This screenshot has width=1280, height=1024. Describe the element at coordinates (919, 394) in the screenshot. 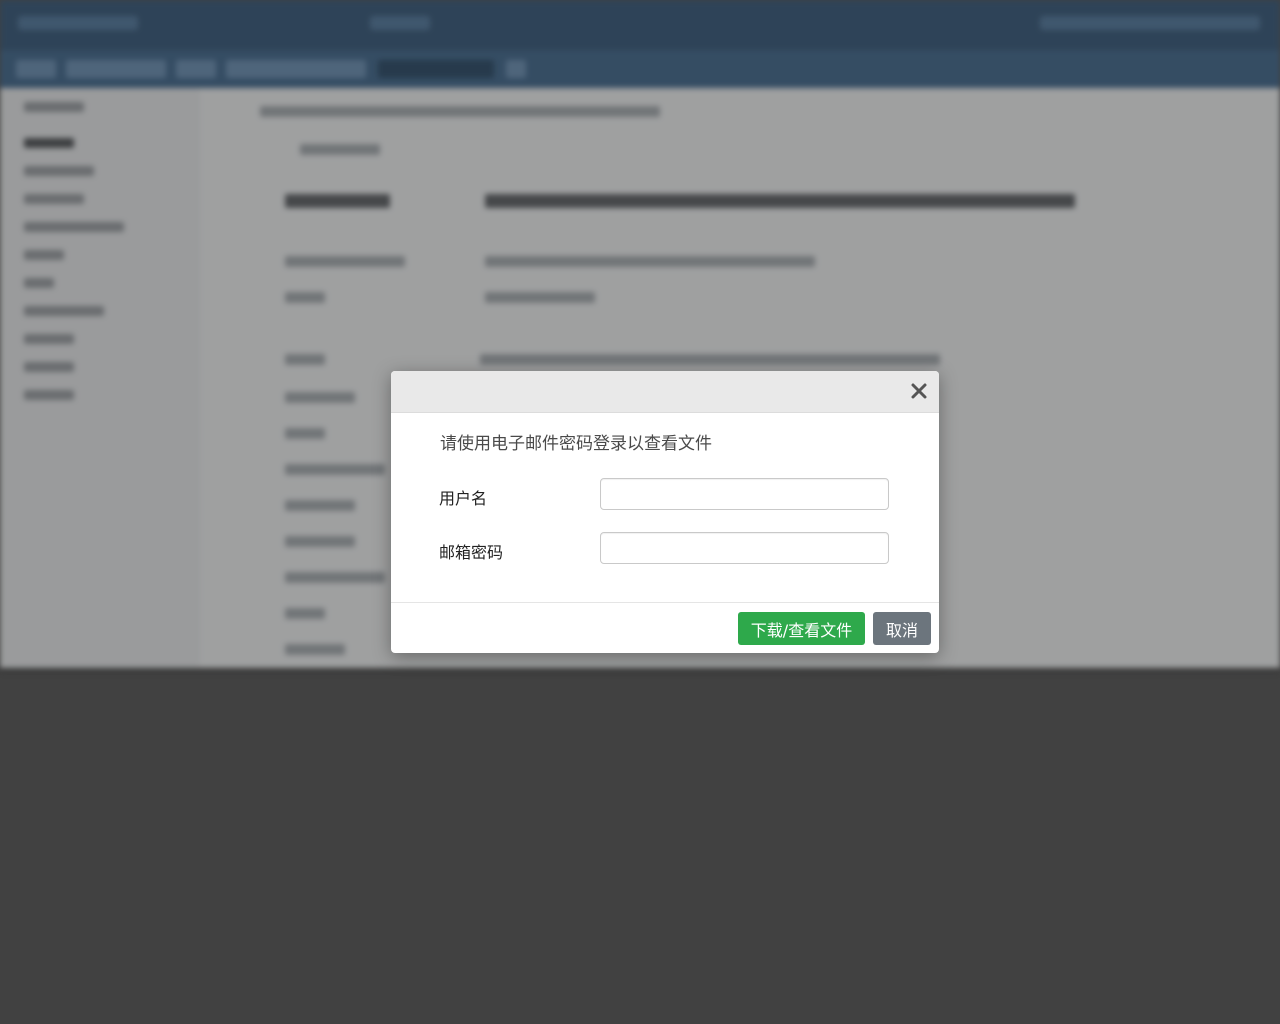

I see `close-icon` at that location.